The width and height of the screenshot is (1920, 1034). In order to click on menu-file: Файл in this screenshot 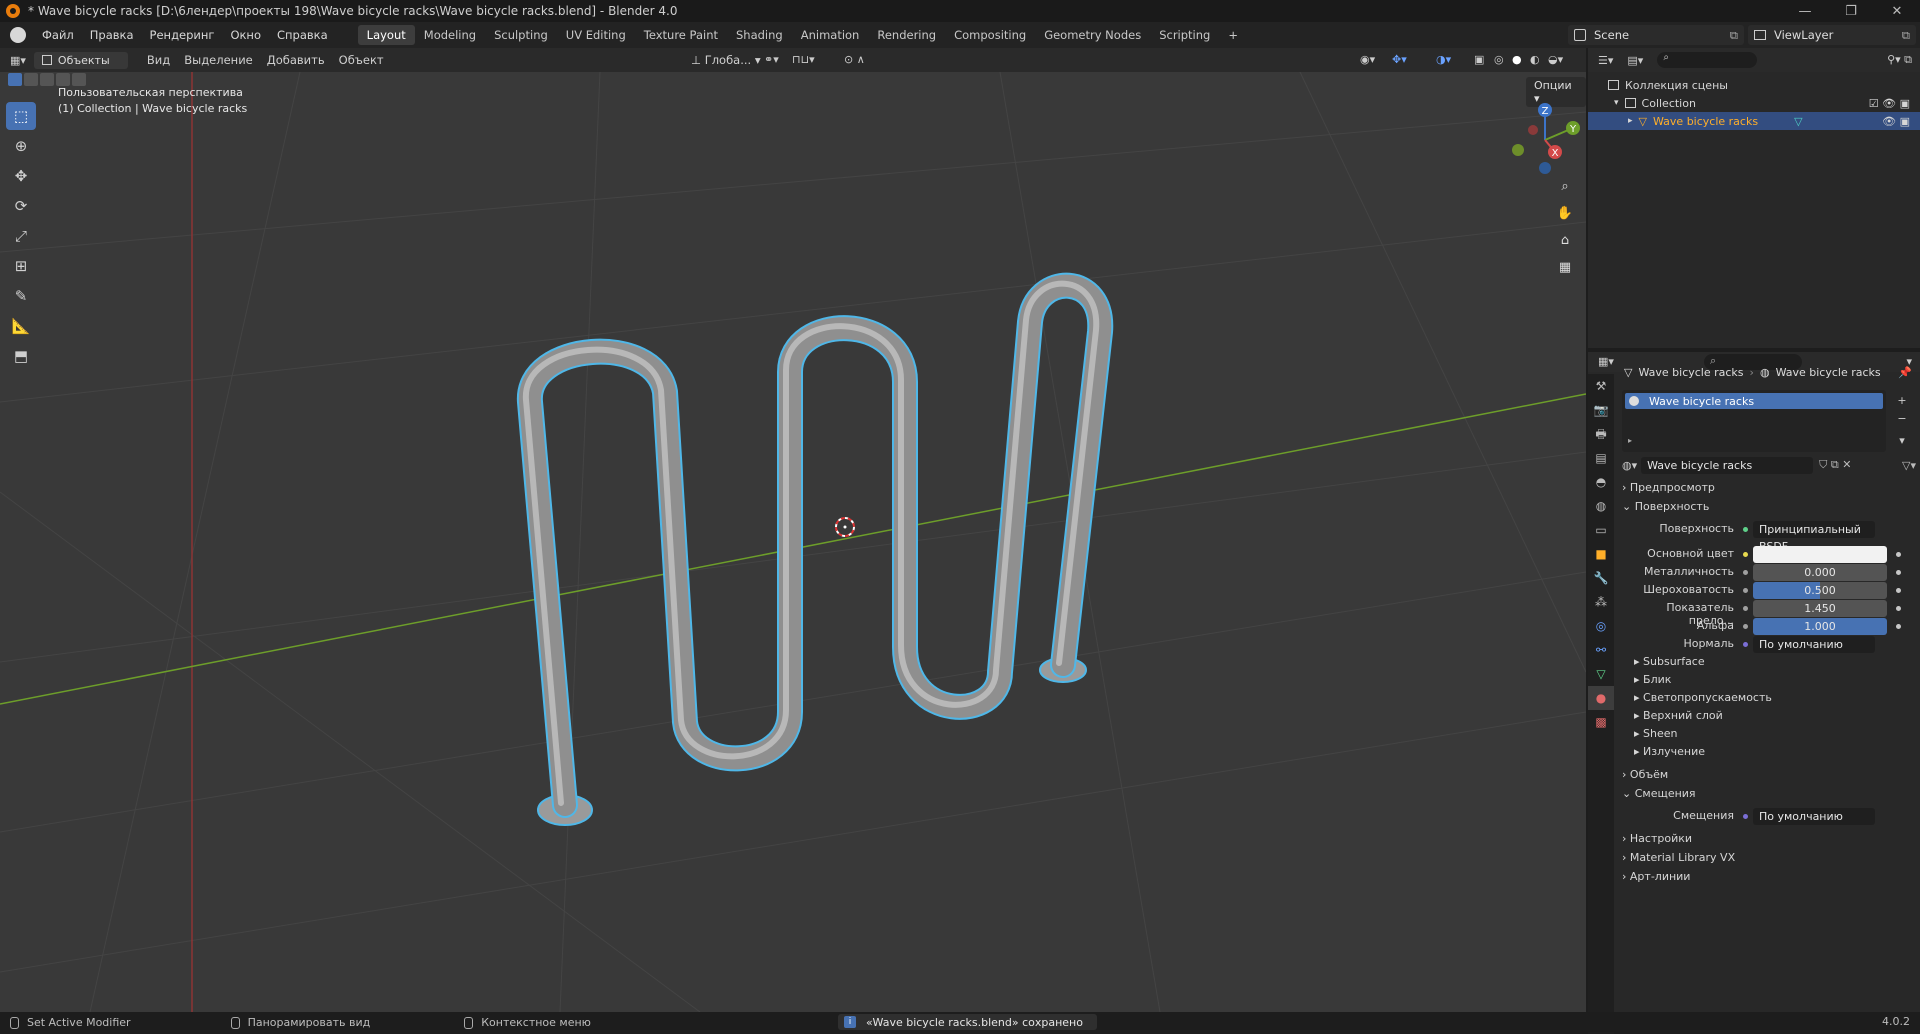, I will do `click(58, 35)`.